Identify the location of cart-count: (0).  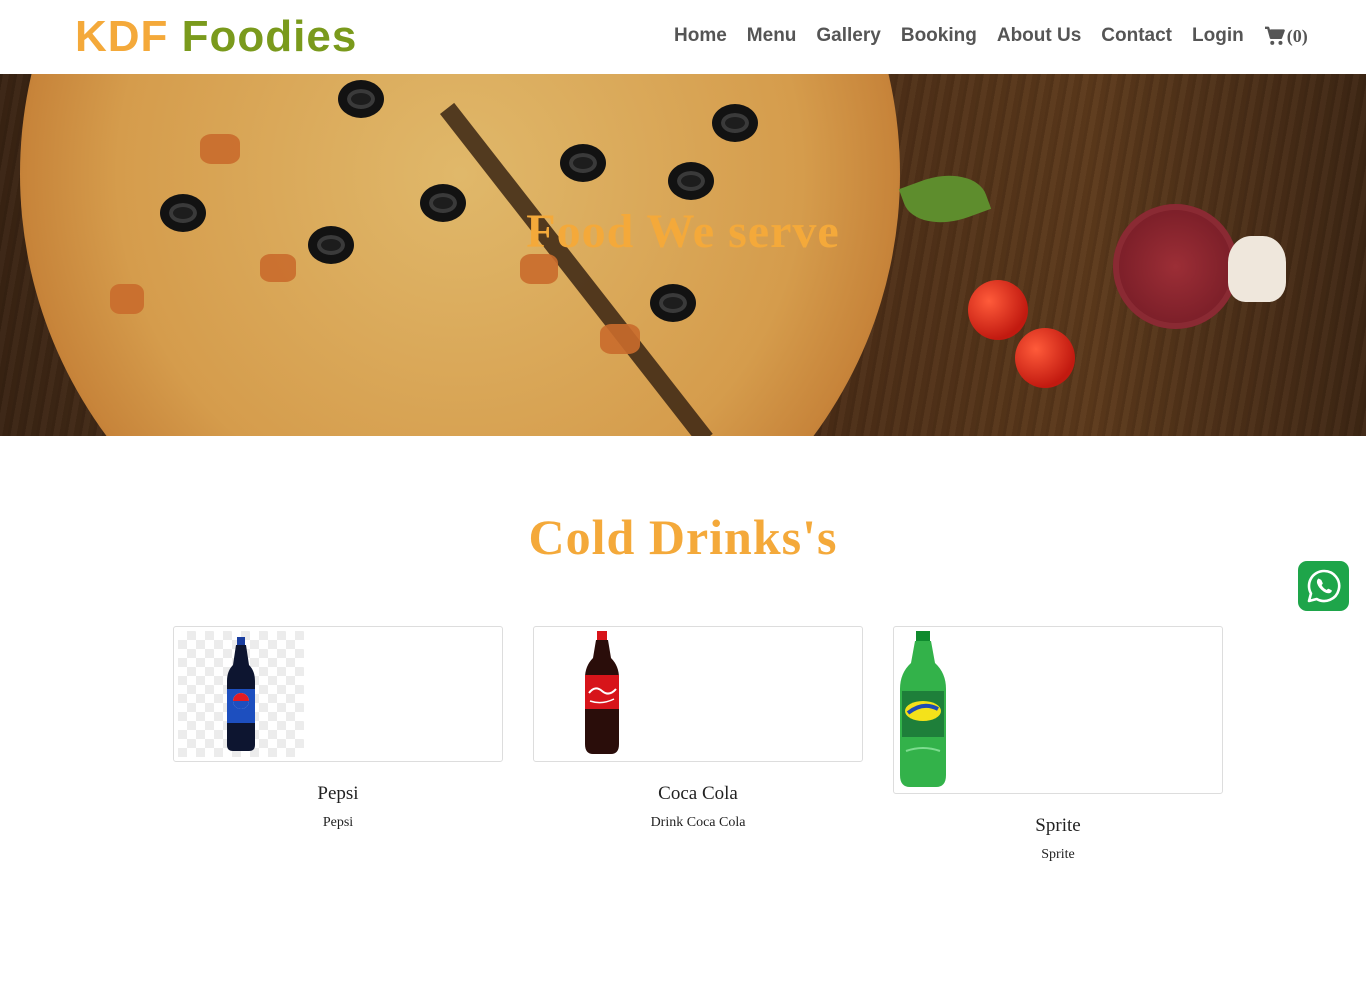
(1297, 35).